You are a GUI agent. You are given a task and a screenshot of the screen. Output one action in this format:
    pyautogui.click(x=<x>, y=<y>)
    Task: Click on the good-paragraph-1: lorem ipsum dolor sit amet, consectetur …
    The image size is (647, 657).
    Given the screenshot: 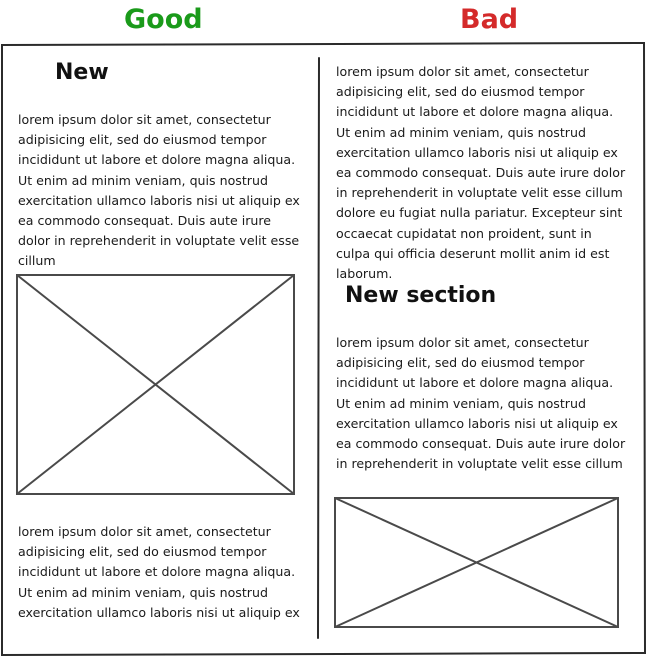 What is the action you would take?
    pyautogui.click(x=159, y=190)
    